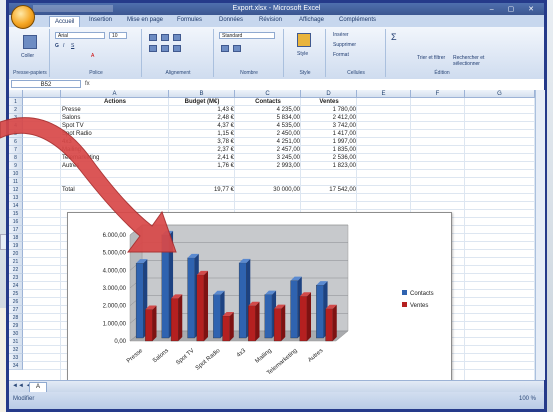 The image size is (553, 412). What do you see at coordinates (63, 46) in the screenshot?
I see `italic-icon: I` at bounding box center [63, 46].